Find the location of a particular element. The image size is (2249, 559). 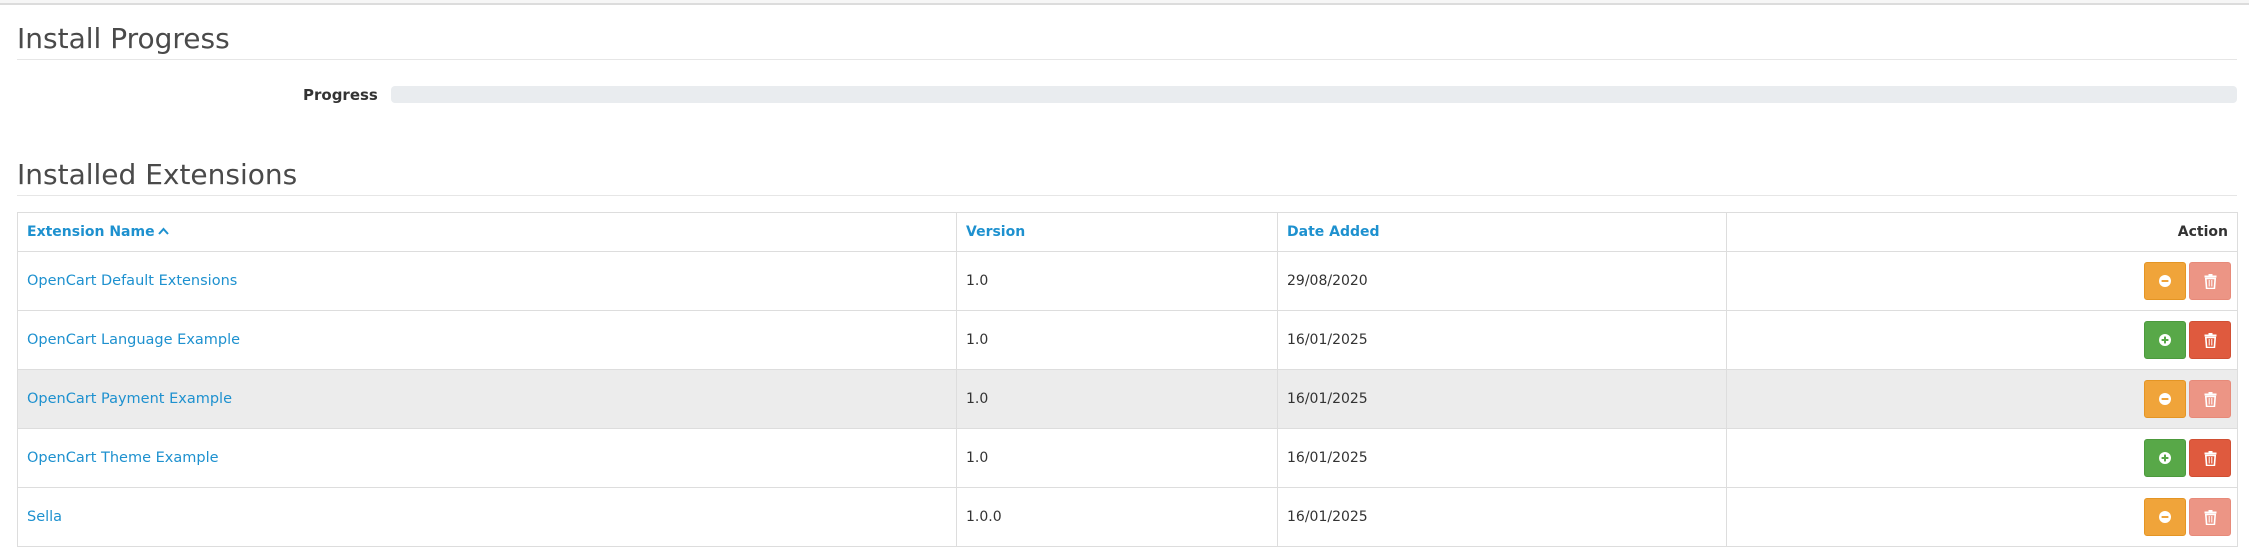

sort-by-name-link: Extension Name is located at coordinates (98, 232).